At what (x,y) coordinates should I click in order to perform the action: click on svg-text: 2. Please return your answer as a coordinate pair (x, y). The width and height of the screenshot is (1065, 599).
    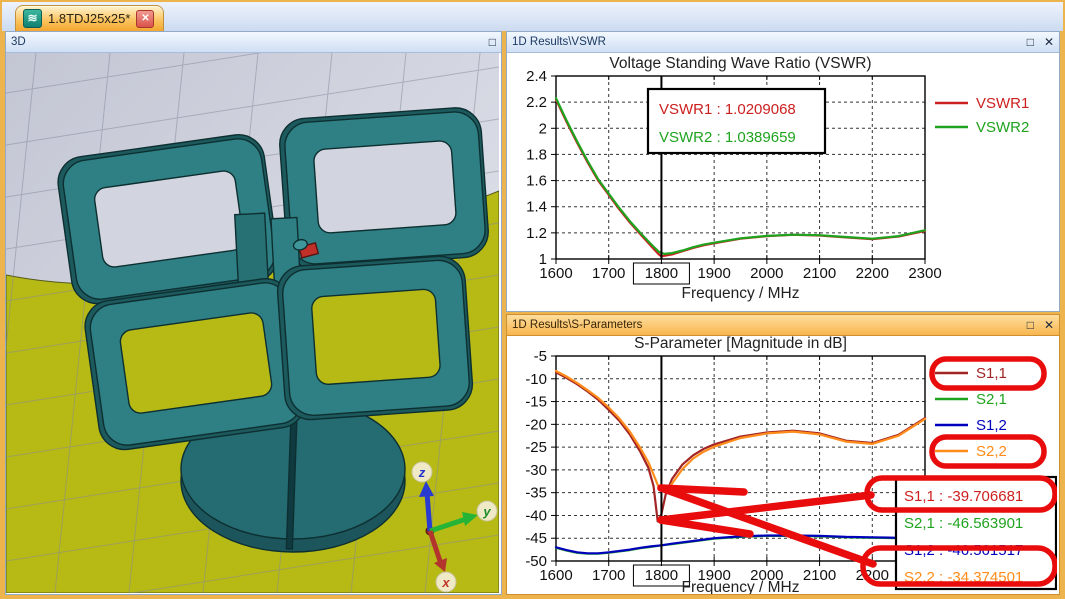
    Looking at the image, I should click on (543, 128).